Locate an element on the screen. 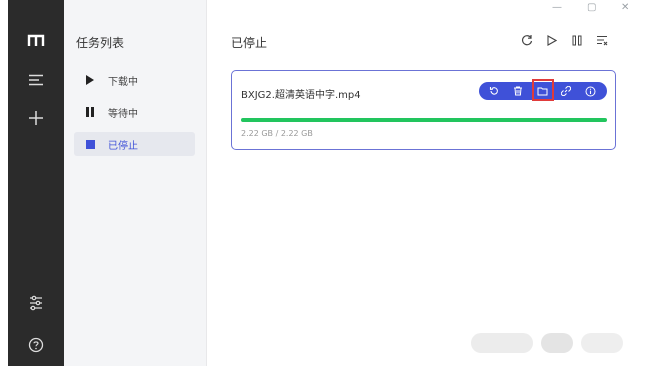 This screenshot has height=376, width=645. settings-sliders-icon is located at coordinates (36, 303).